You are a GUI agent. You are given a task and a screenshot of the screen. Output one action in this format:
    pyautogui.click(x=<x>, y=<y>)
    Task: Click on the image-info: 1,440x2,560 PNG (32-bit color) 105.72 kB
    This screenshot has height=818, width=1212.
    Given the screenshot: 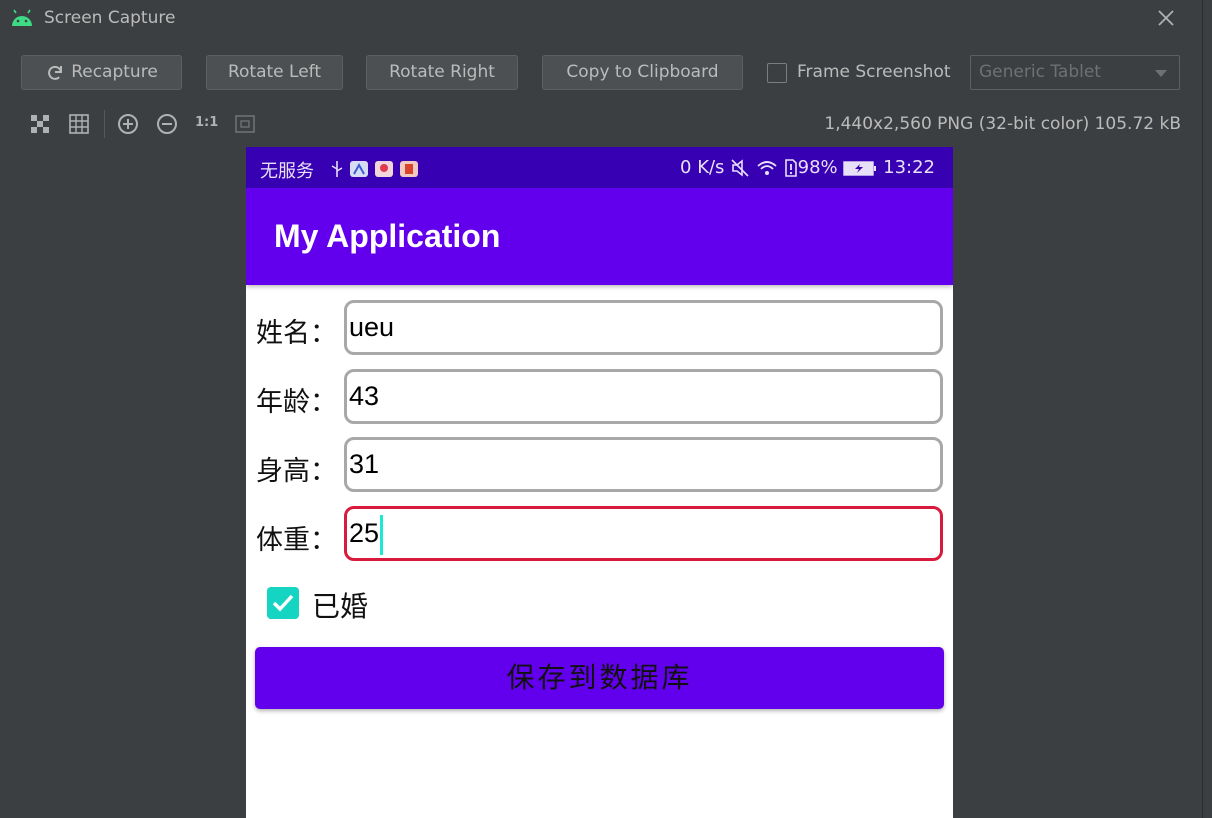 What is the action you would take?
    pyautogui.click(x=1002, y=124)
    